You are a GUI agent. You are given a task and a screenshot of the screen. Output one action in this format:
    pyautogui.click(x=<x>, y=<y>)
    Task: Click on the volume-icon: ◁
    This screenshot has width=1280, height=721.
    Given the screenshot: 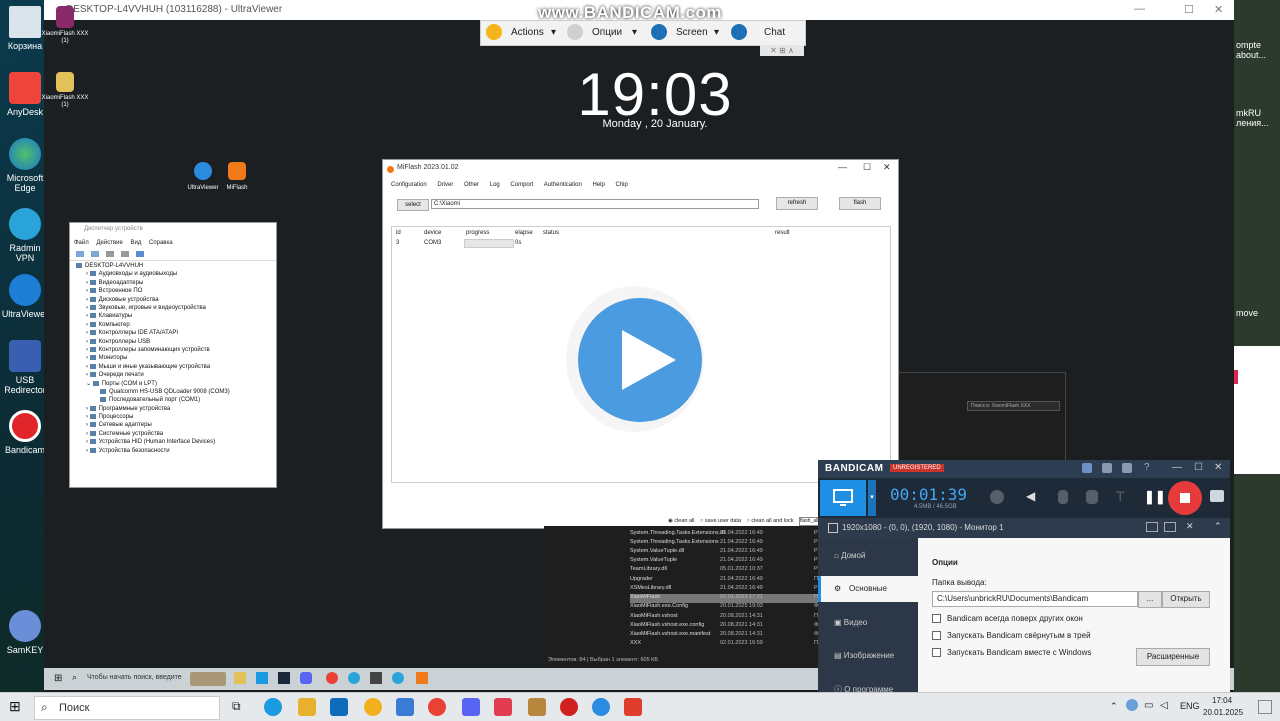 What is the action you would take?
    pyautogui.click(x=1164, y=705)
    